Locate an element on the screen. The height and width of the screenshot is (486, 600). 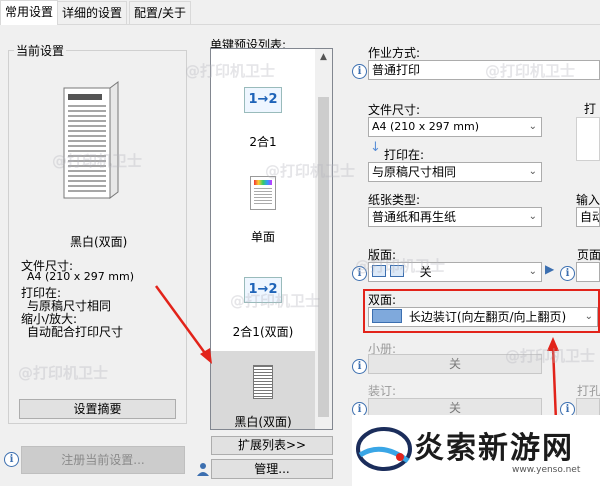
duplex-select: 长边装订(向左翻页/向上翻页) ⌄ is located at coordinates (483, 317).